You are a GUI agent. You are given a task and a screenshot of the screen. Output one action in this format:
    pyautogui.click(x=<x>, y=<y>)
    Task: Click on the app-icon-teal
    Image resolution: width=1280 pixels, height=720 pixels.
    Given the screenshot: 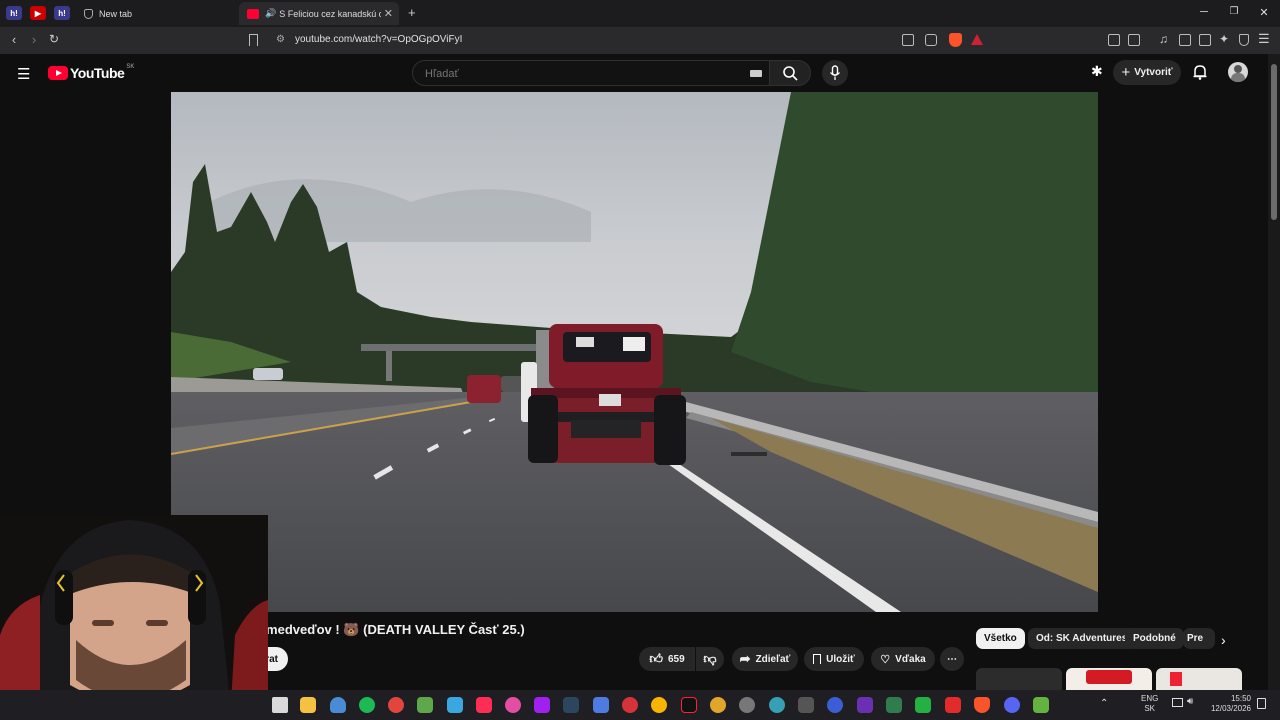 What is the action you would take?
    pyautogui.click(x=777, y=705)
    